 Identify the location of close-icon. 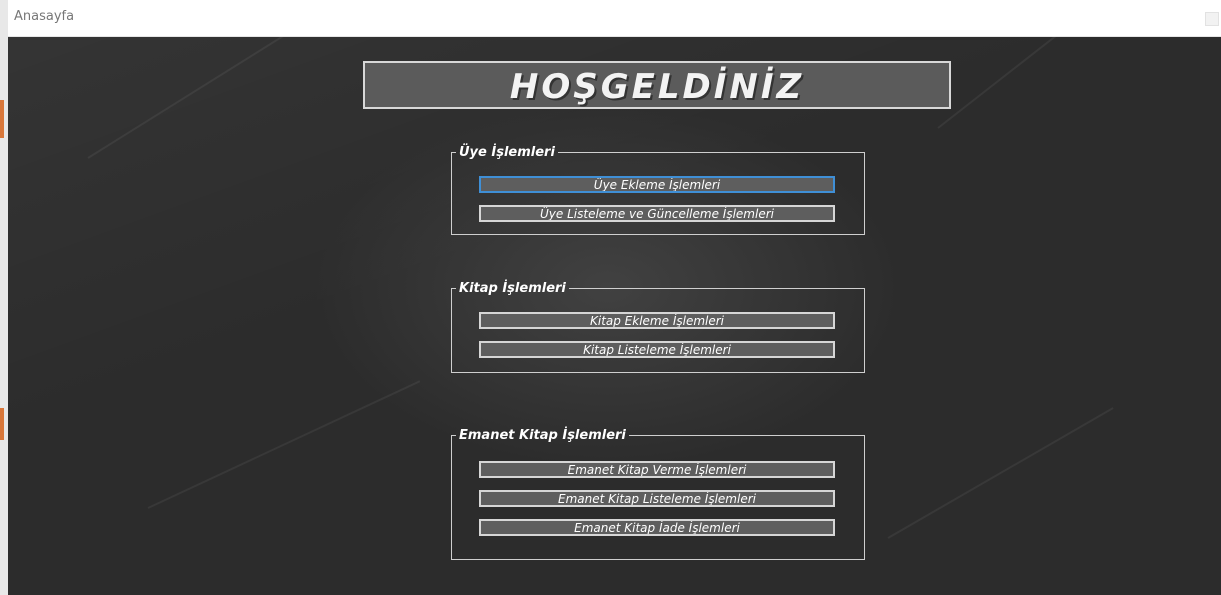
(1212, 19).